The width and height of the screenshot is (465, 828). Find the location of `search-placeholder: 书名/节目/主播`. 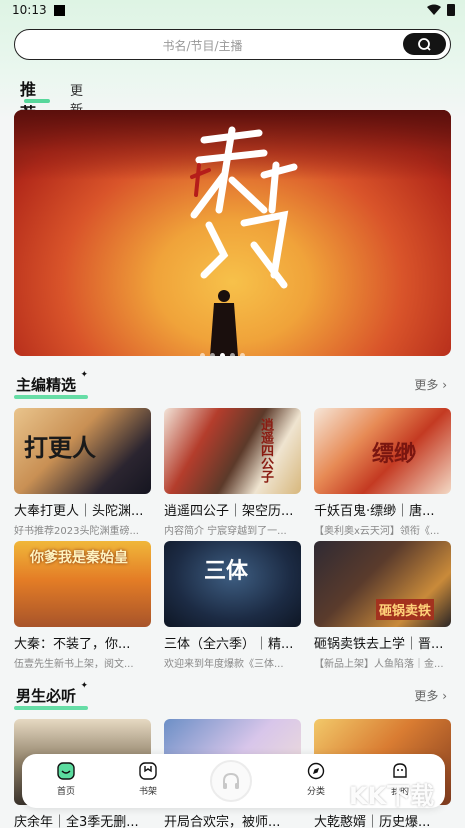

search-placeholder: 书名/节目/主播 is located at coordinates (202, 46).